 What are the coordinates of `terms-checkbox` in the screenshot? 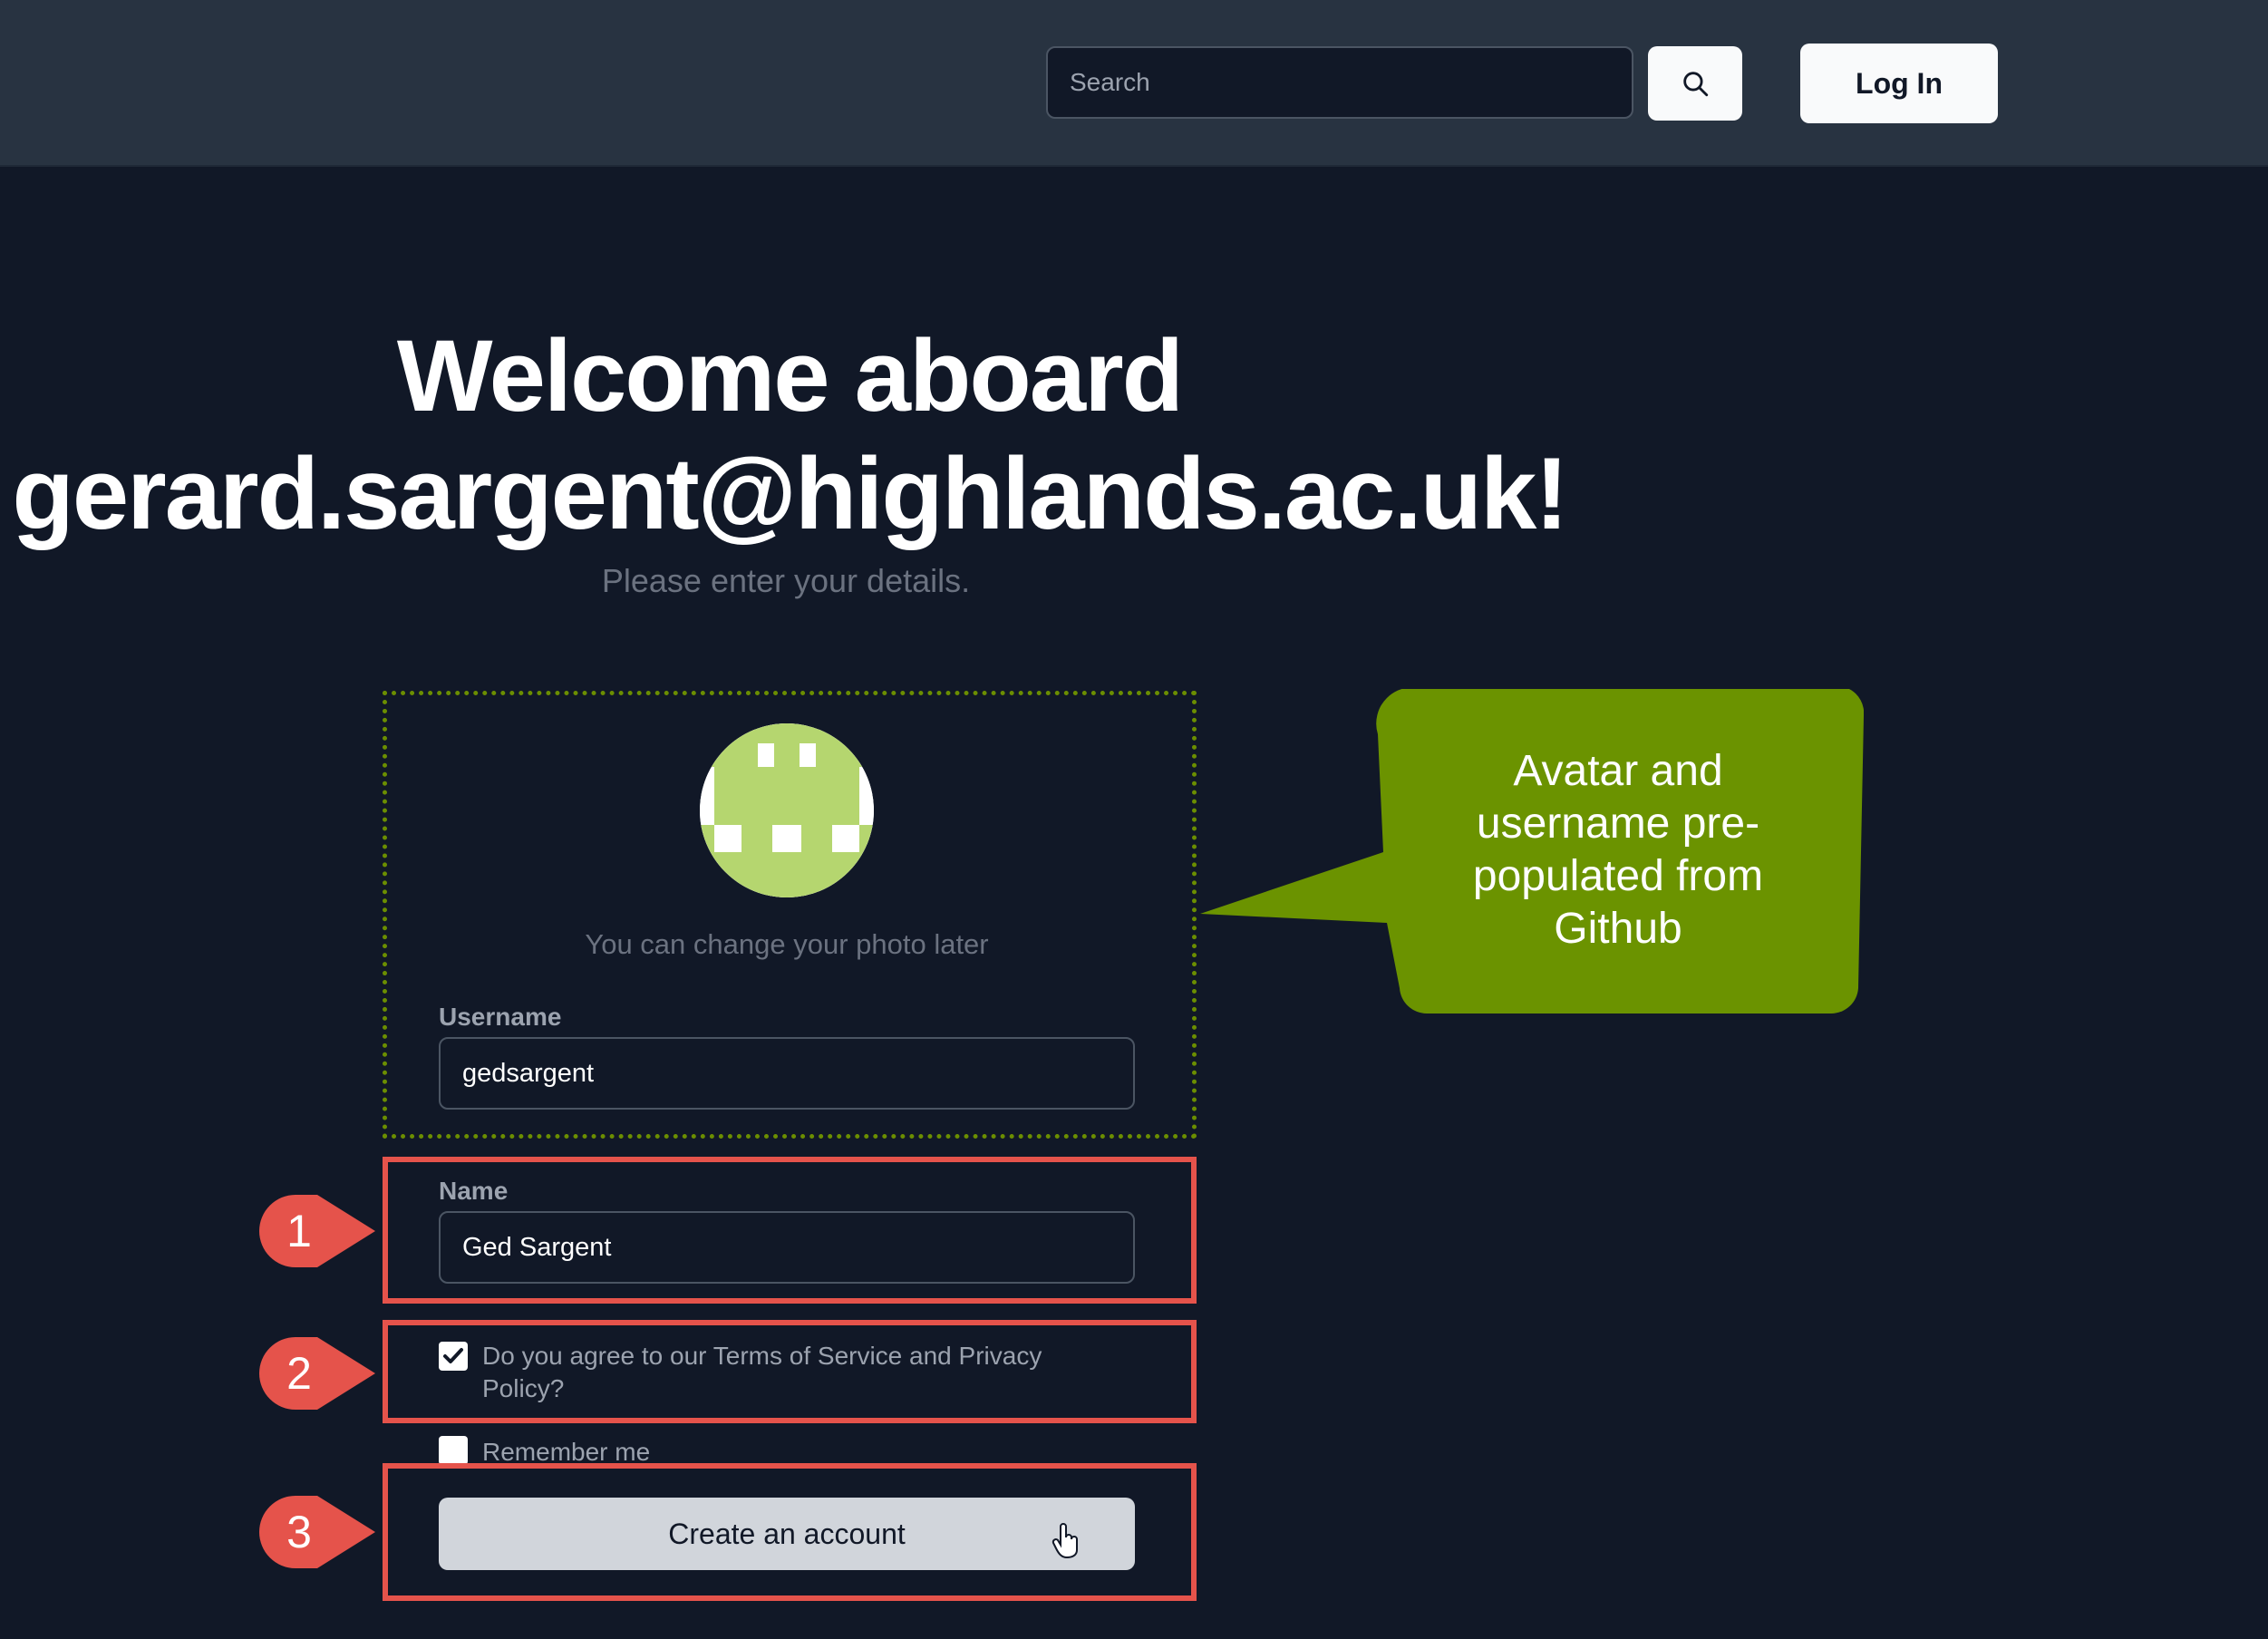 It's located at (454, 1356).